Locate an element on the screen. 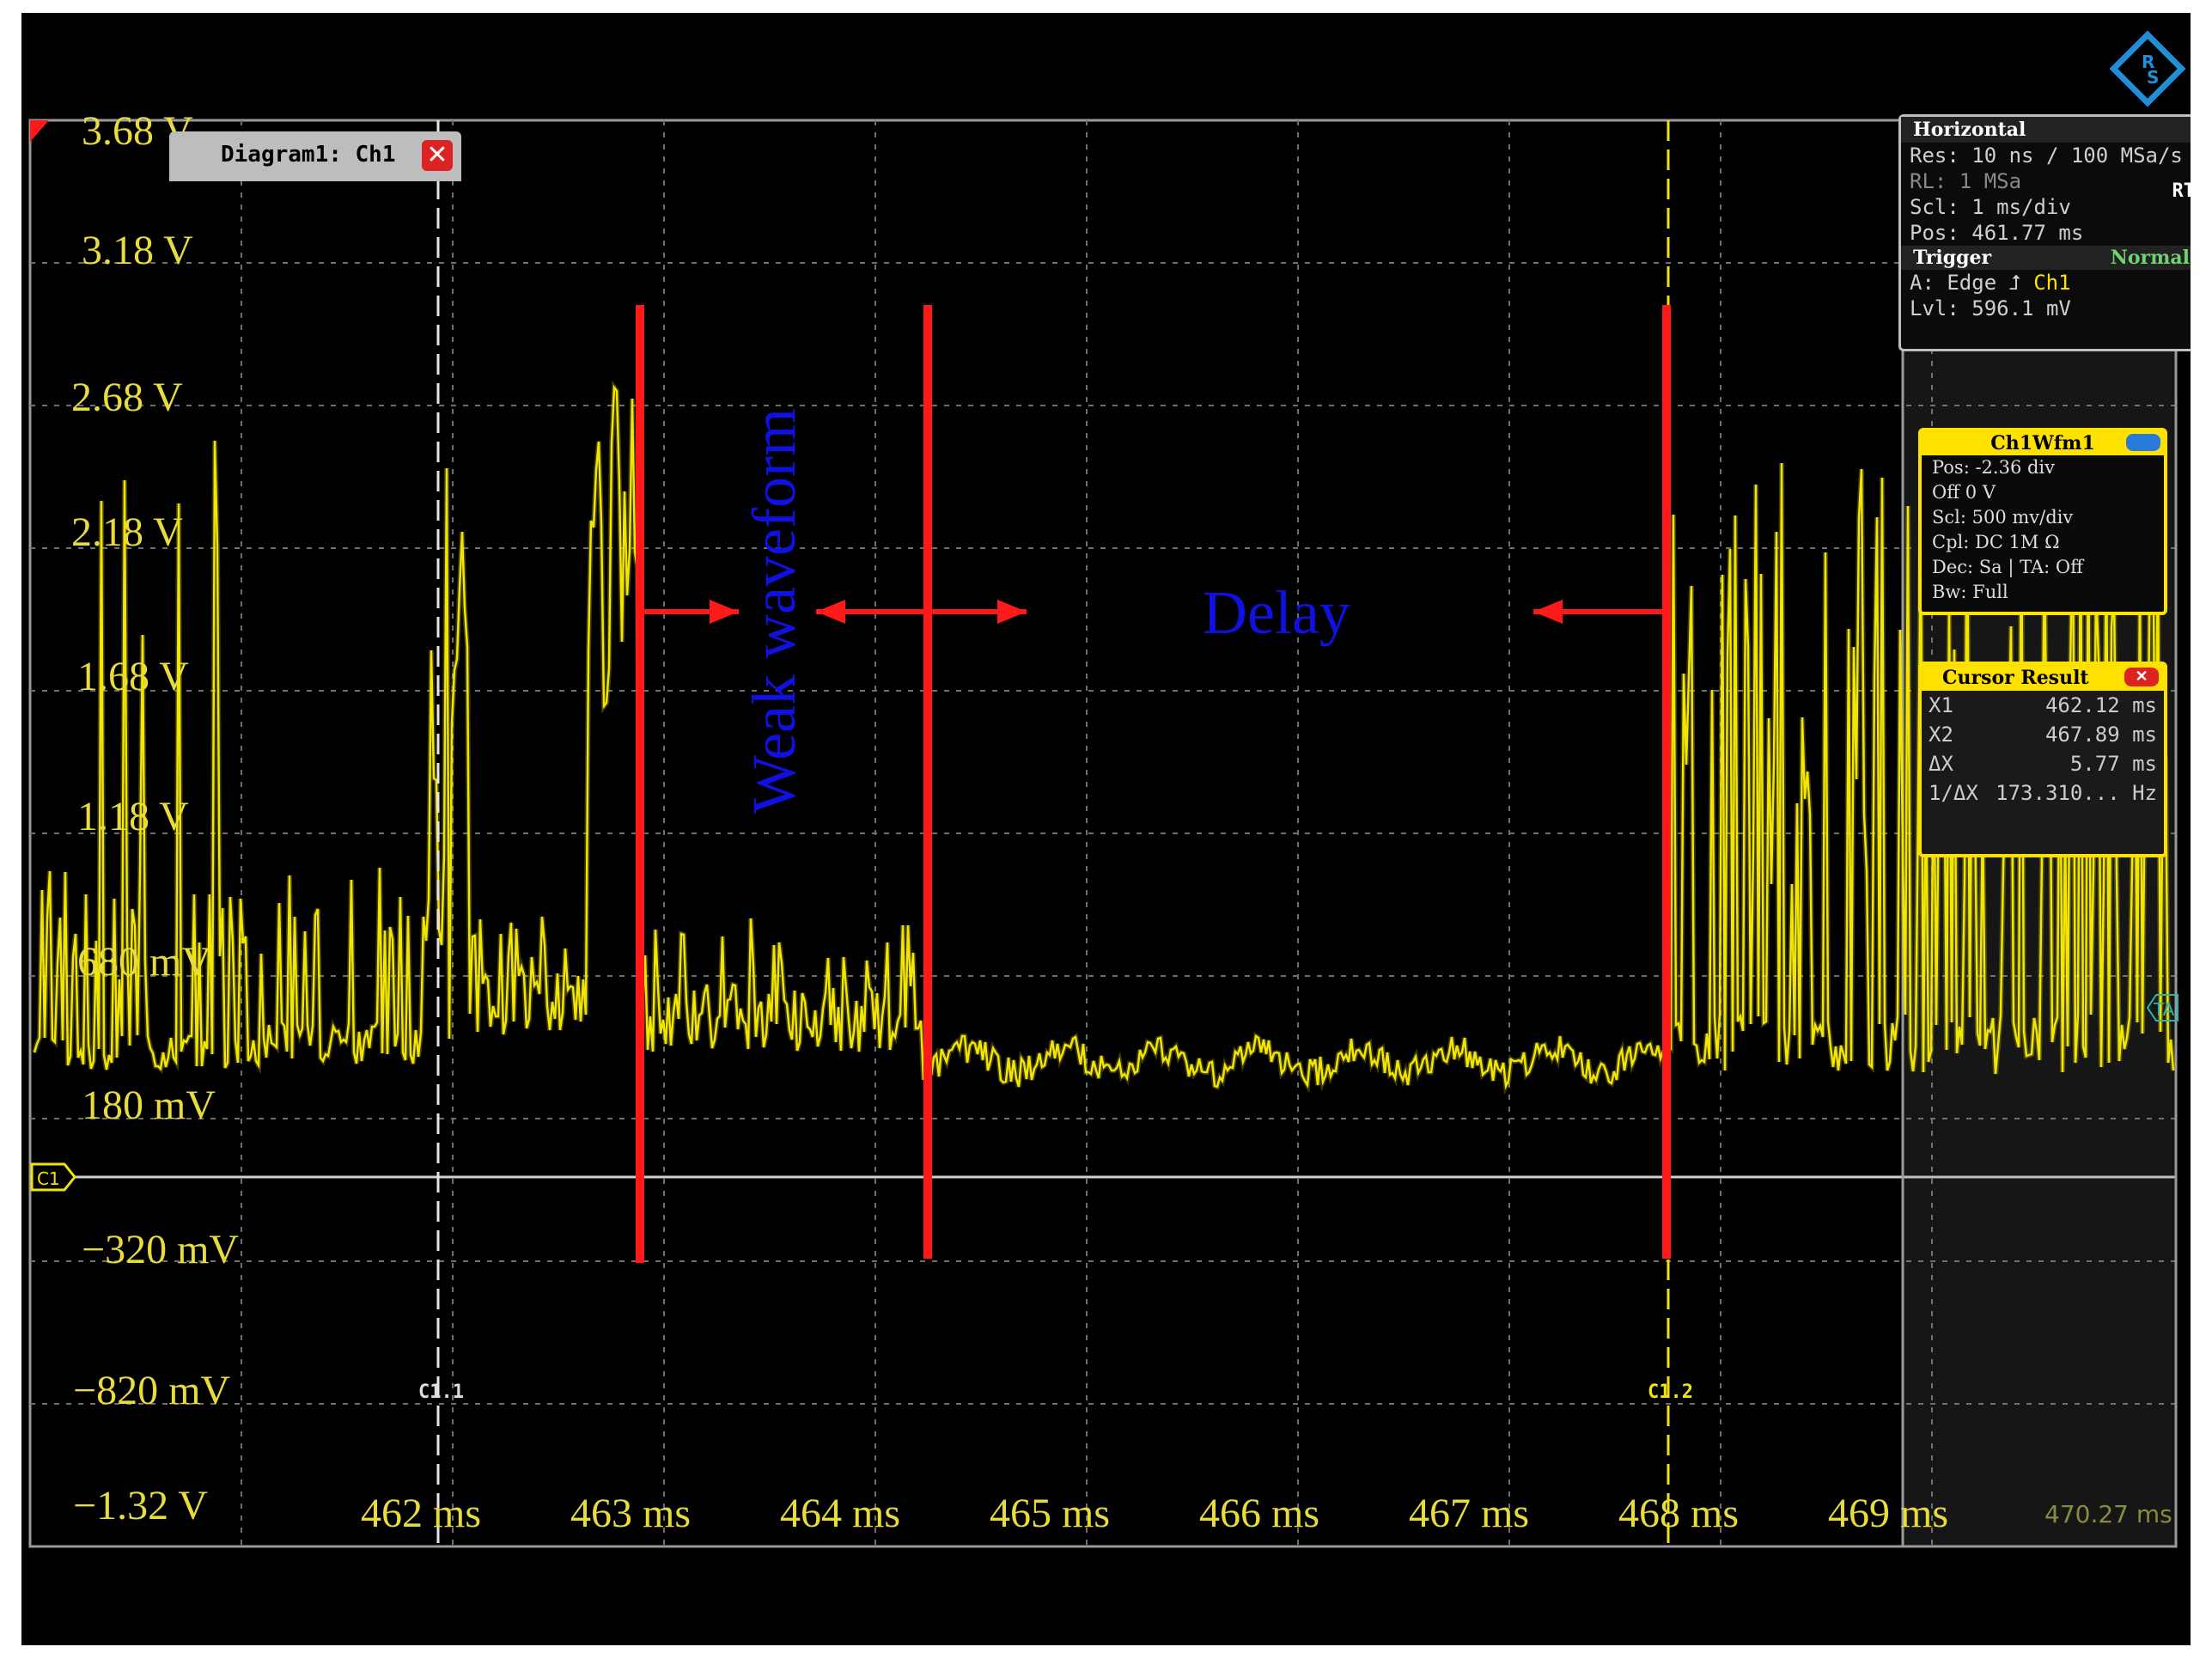  weak-waveform-label: Weak waveform is located at coordinates (774, 611).